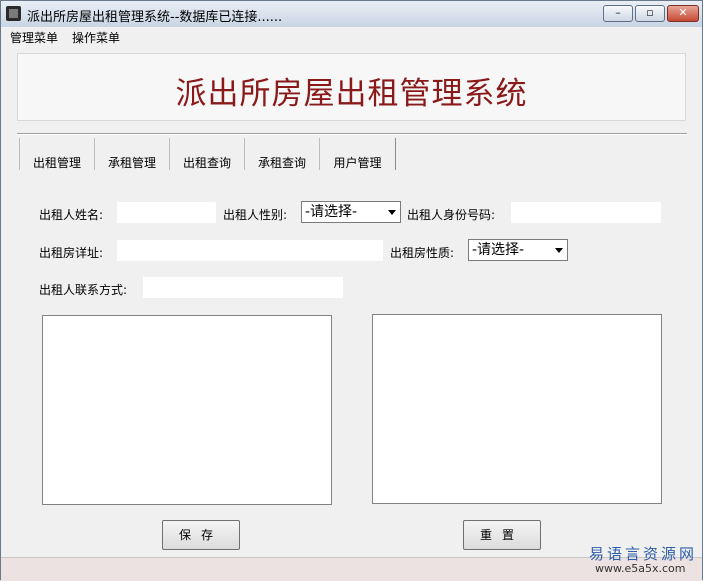 The image size is (703, 581). What do you see at coordinates (201, 535) in the screenshot?
I see `save-button: 保存` at bounding box center [201, 535].